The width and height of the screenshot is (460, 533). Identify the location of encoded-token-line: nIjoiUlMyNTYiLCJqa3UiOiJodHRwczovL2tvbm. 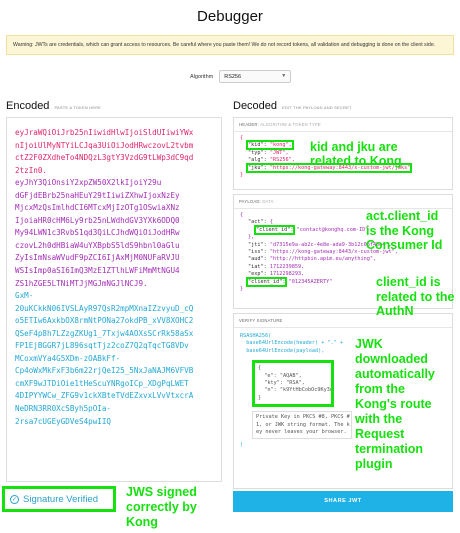
(104, 145).